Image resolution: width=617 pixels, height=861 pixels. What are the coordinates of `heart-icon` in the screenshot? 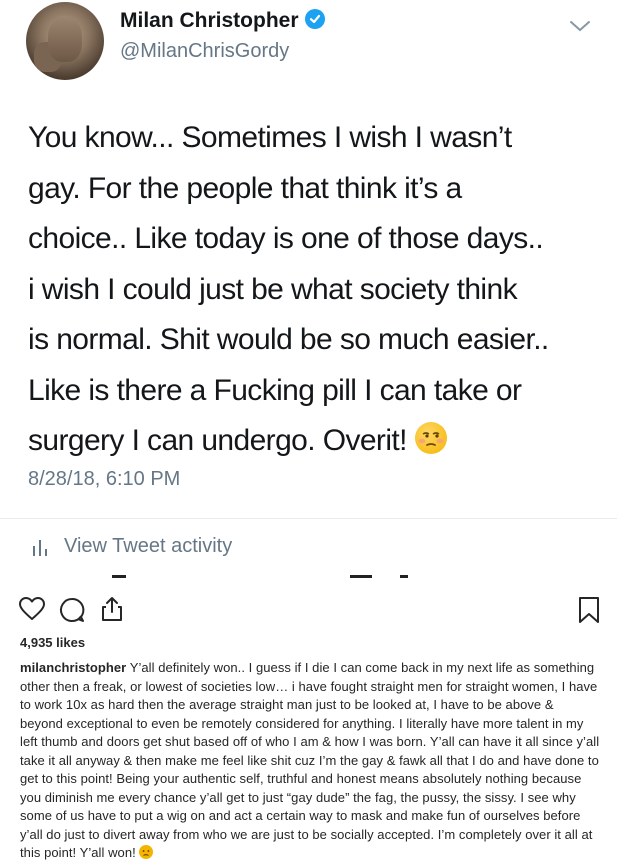 It's located at (32, 609).